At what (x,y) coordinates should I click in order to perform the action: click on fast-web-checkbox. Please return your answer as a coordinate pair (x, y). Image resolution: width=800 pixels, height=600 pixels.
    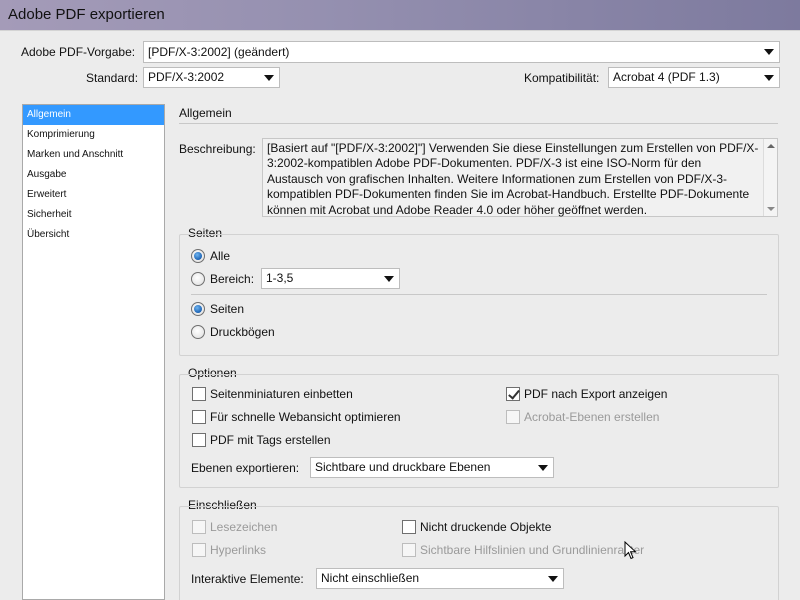
    Looking at the image, I should click on (199, 417).